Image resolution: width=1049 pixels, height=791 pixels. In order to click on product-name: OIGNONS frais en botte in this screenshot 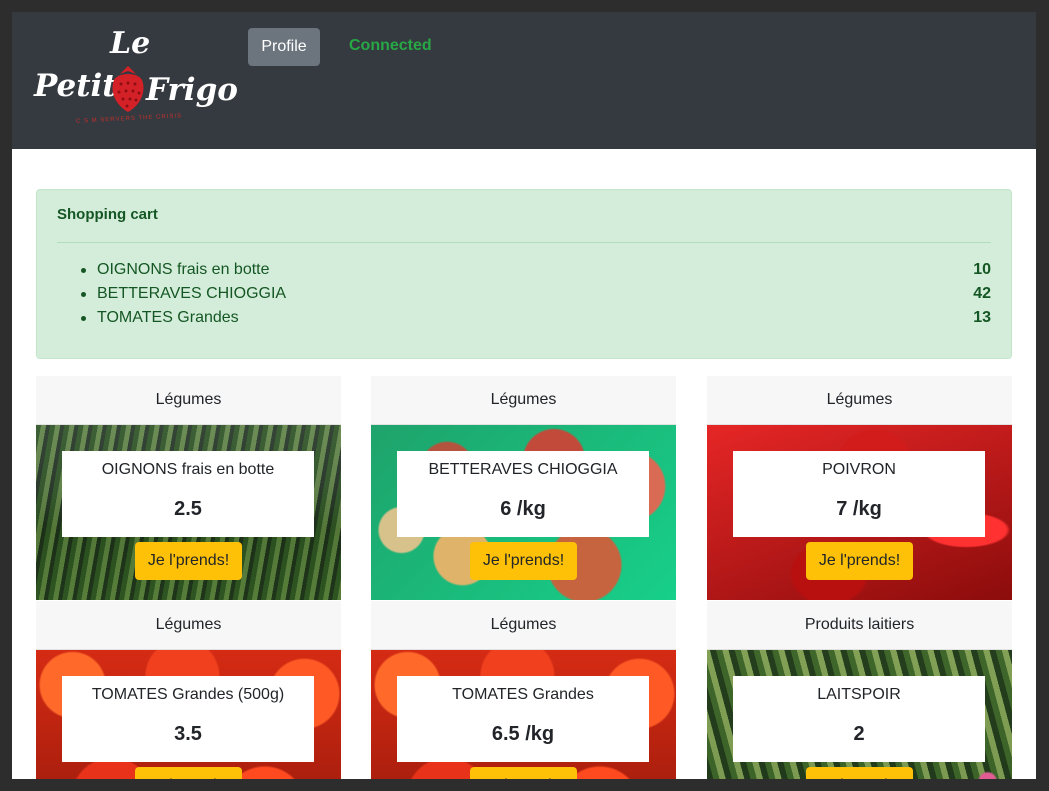, I will do `click(188, 469)`.